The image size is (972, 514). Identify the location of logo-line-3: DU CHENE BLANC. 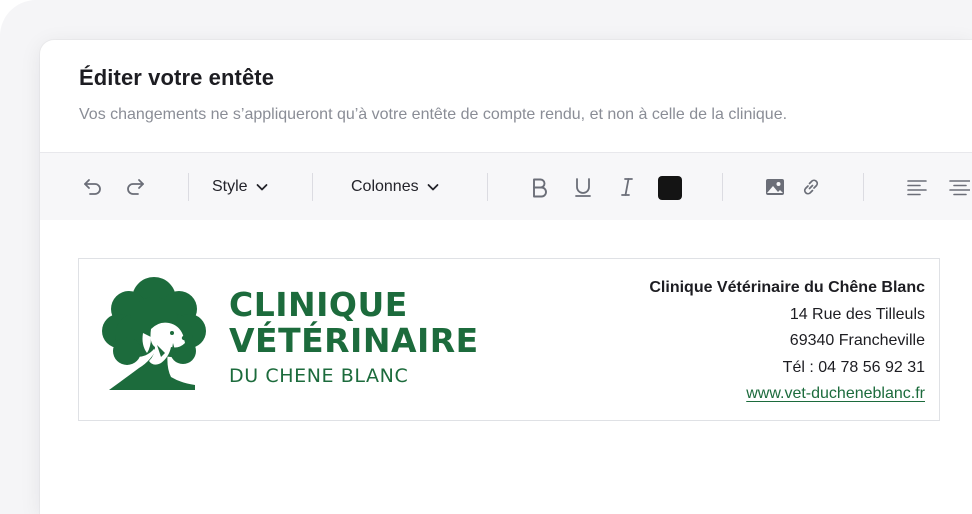
(319, 376).